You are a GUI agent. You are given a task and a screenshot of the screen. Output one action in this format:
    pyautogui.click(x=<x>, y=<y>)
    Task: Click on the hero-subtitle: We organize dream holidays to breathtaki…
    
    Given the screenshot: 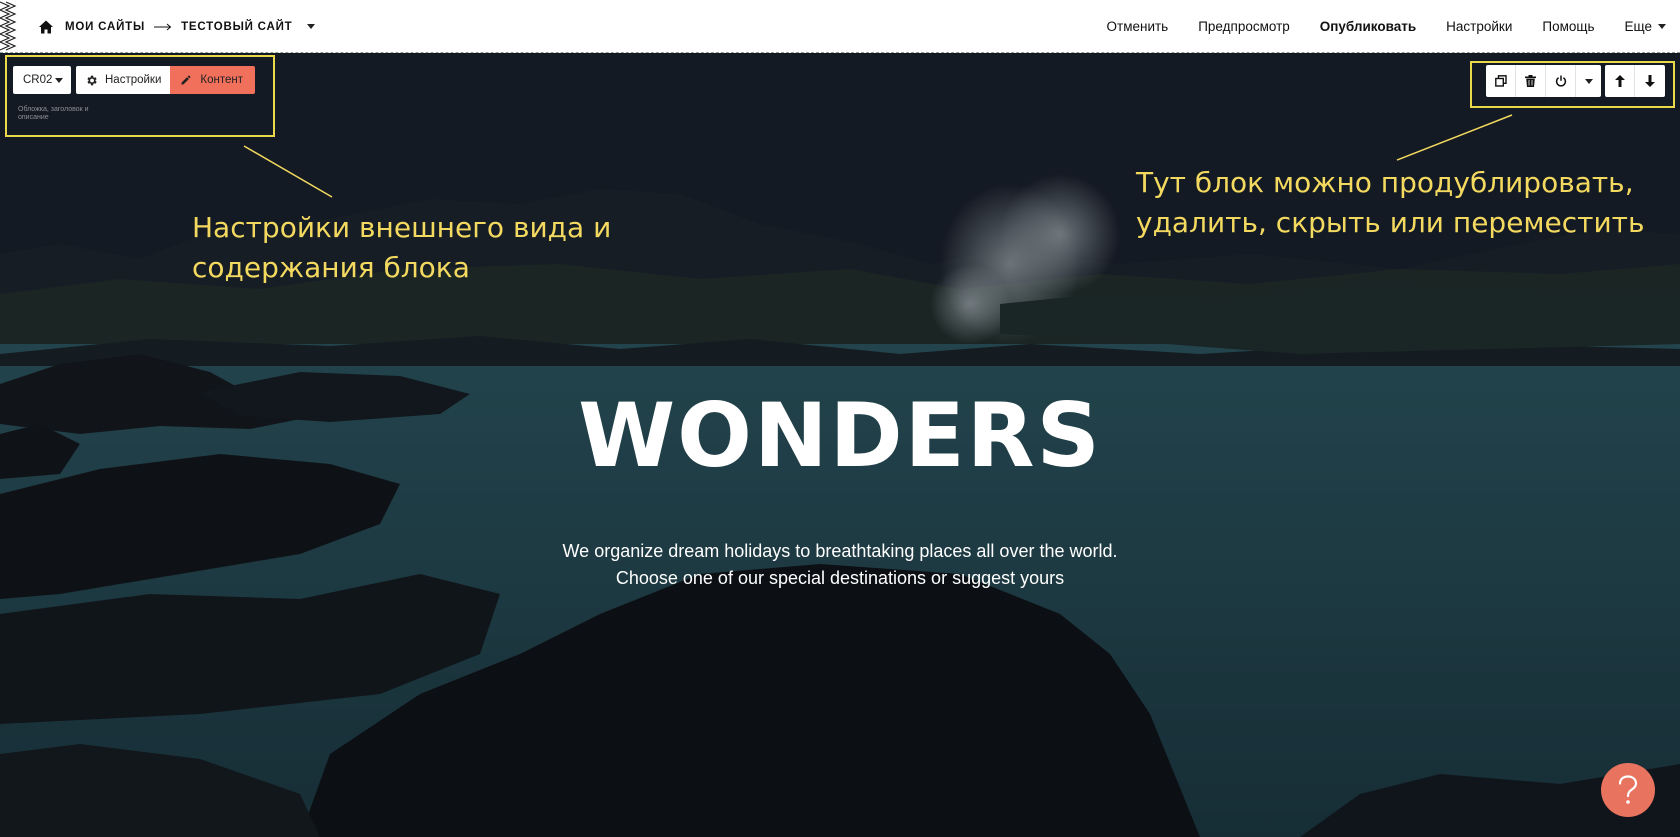 What is the action you would take?
    pyautogui.click(x=840, y=565)
    